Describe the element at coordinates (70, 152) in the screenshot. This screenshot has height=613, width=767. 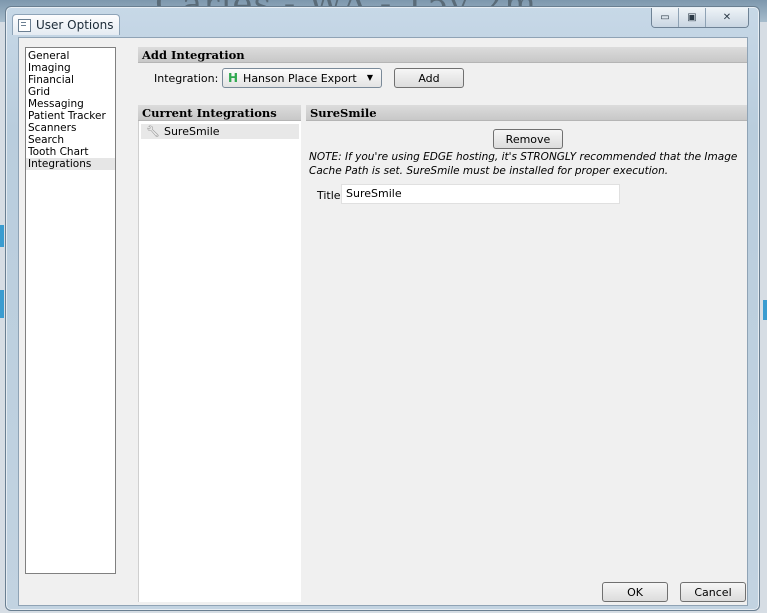
I see `nav-item-tooth-chart: Tooth Chart` at that location.